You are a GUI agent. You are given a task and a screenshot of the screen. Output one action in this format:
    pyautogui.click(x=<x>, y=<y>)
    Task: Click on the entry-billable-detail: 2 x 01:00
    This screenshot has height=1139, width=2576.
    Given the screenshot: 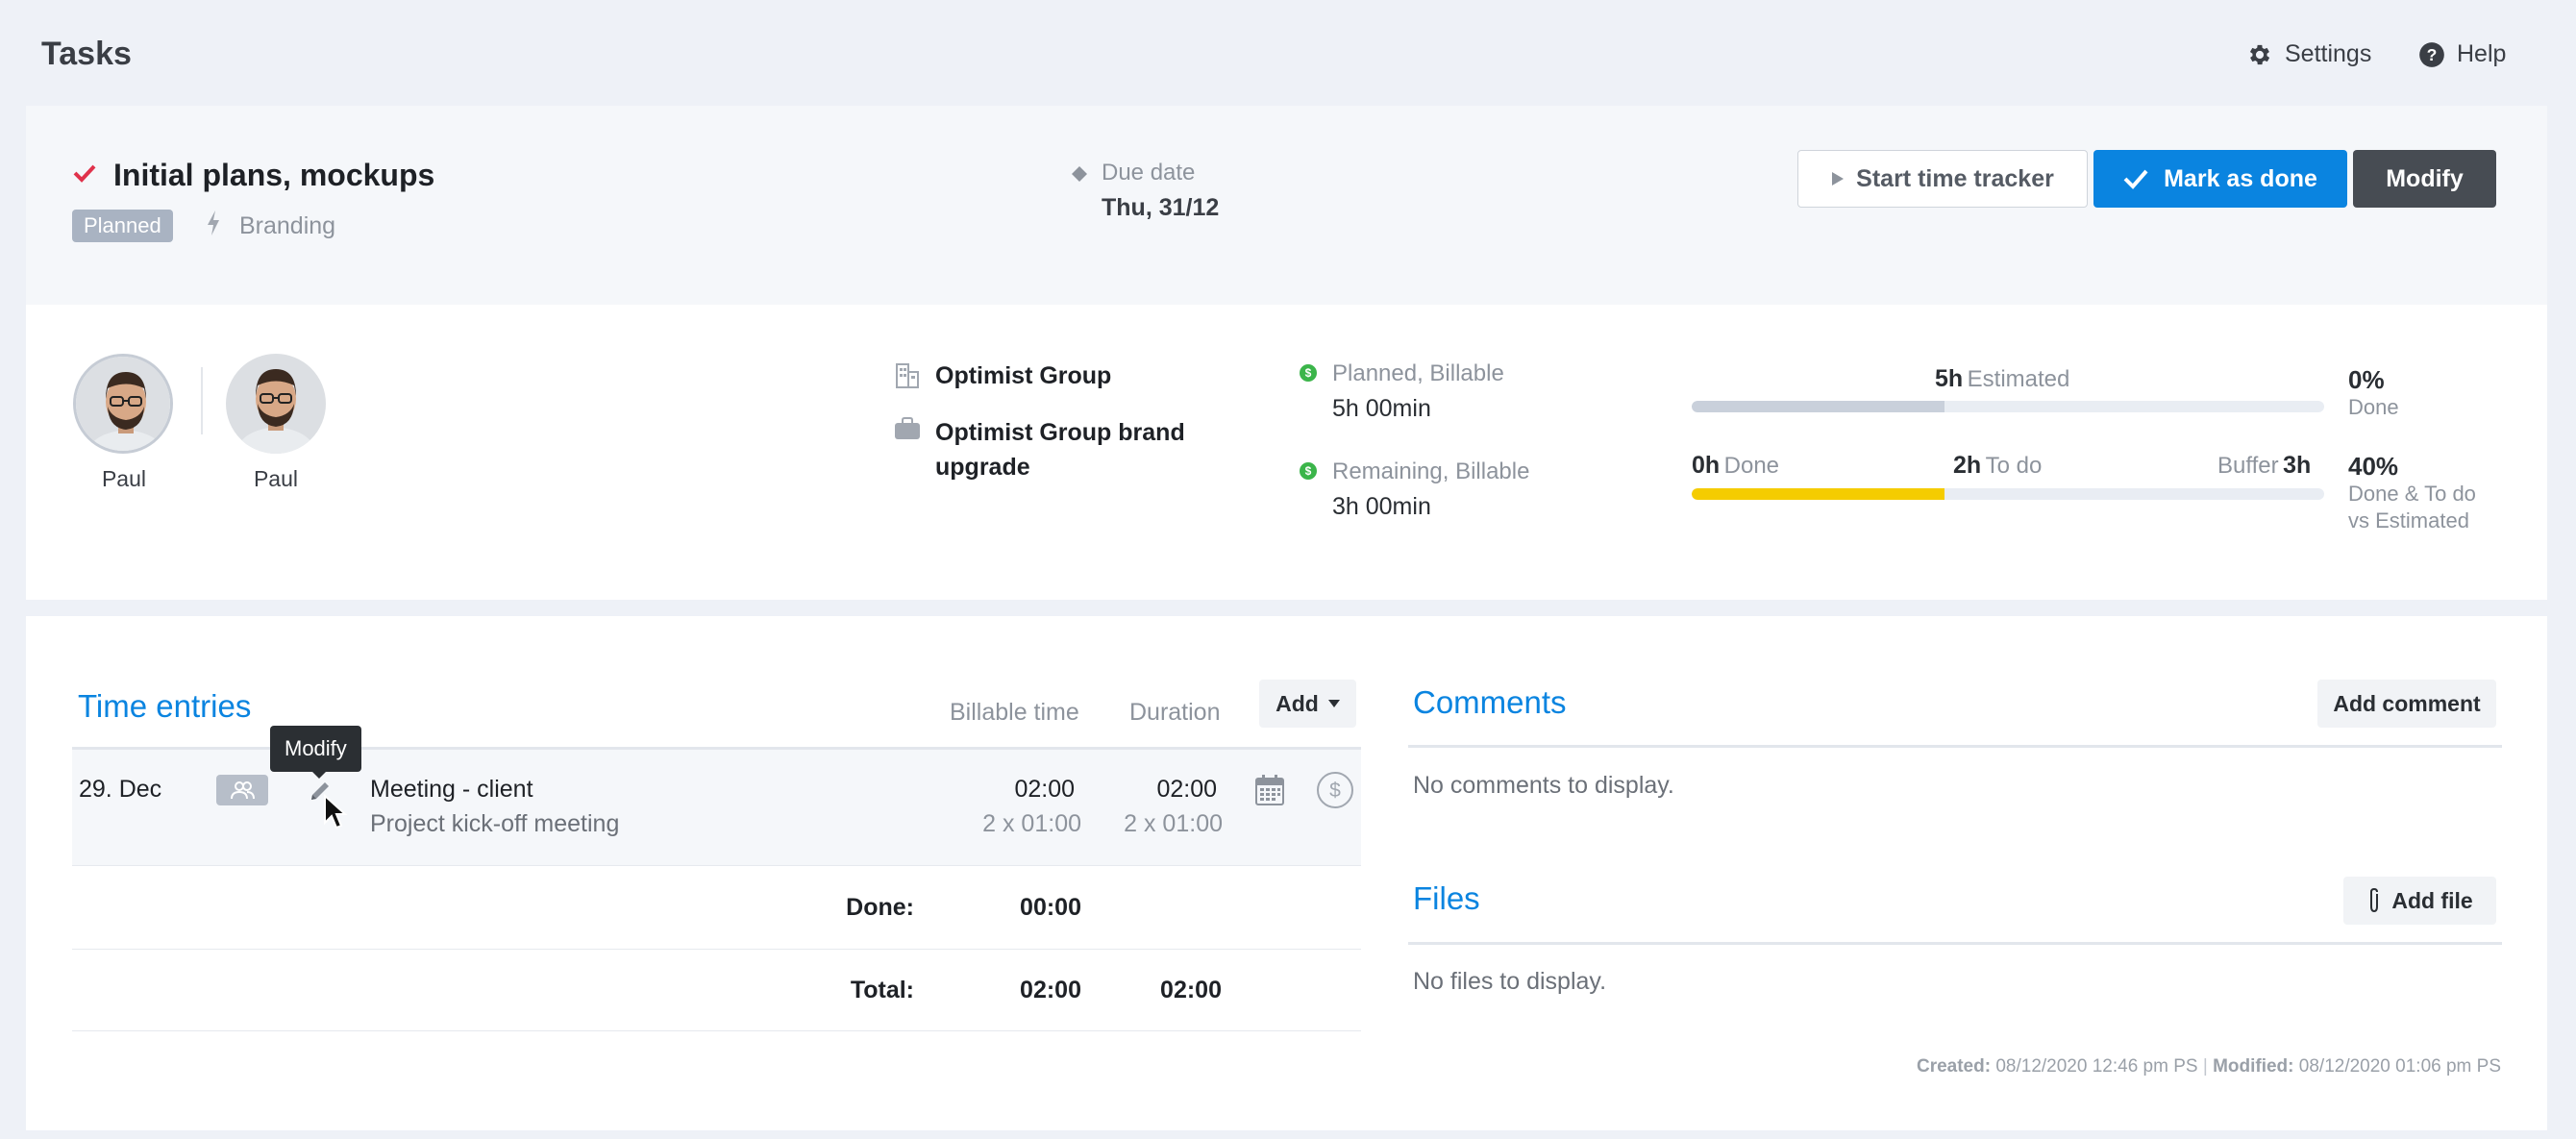 What is the action you would take?
    pyautogui.click(x=1031, y=823)
    